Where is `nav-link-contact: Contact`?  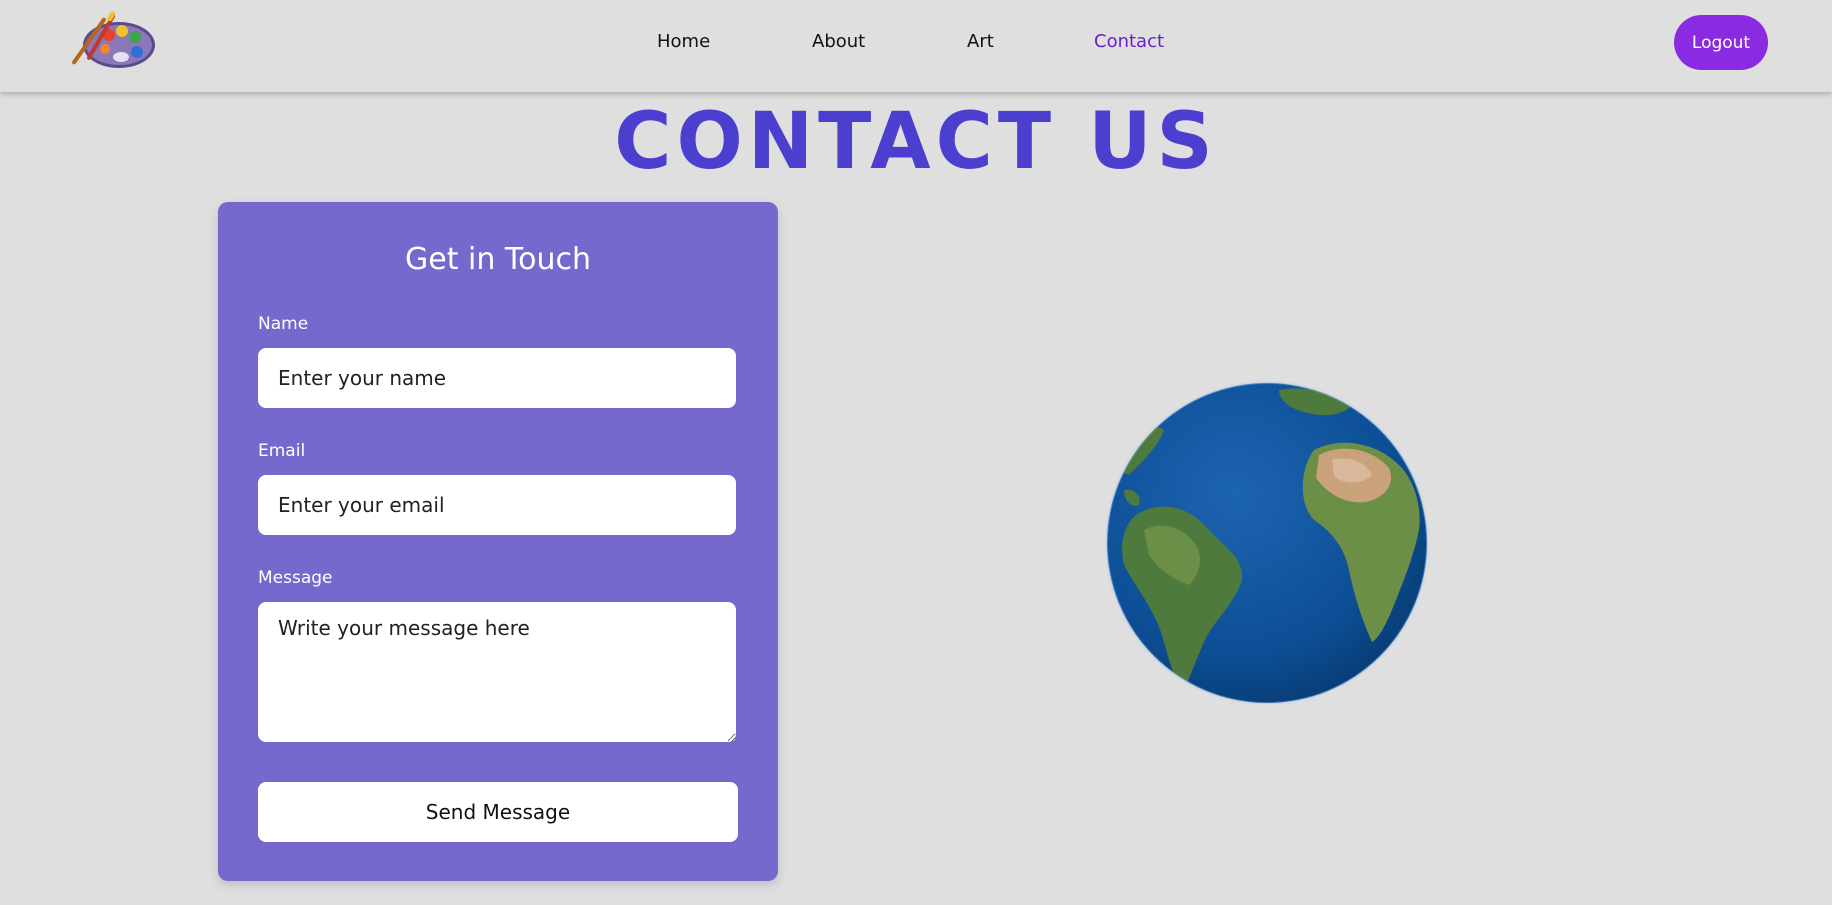
nav-link-contact: Contact is located at coordinates (1129, 42).